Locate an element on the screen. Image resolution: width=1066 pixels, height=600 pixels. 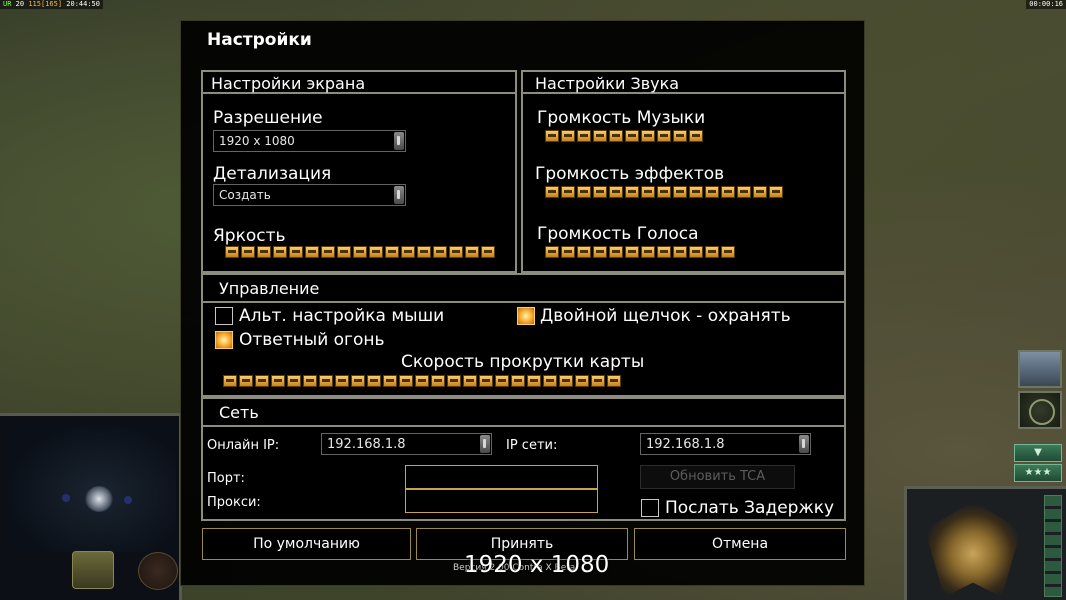
alt-mouse-checkbox is located at coordinates (224, 316).